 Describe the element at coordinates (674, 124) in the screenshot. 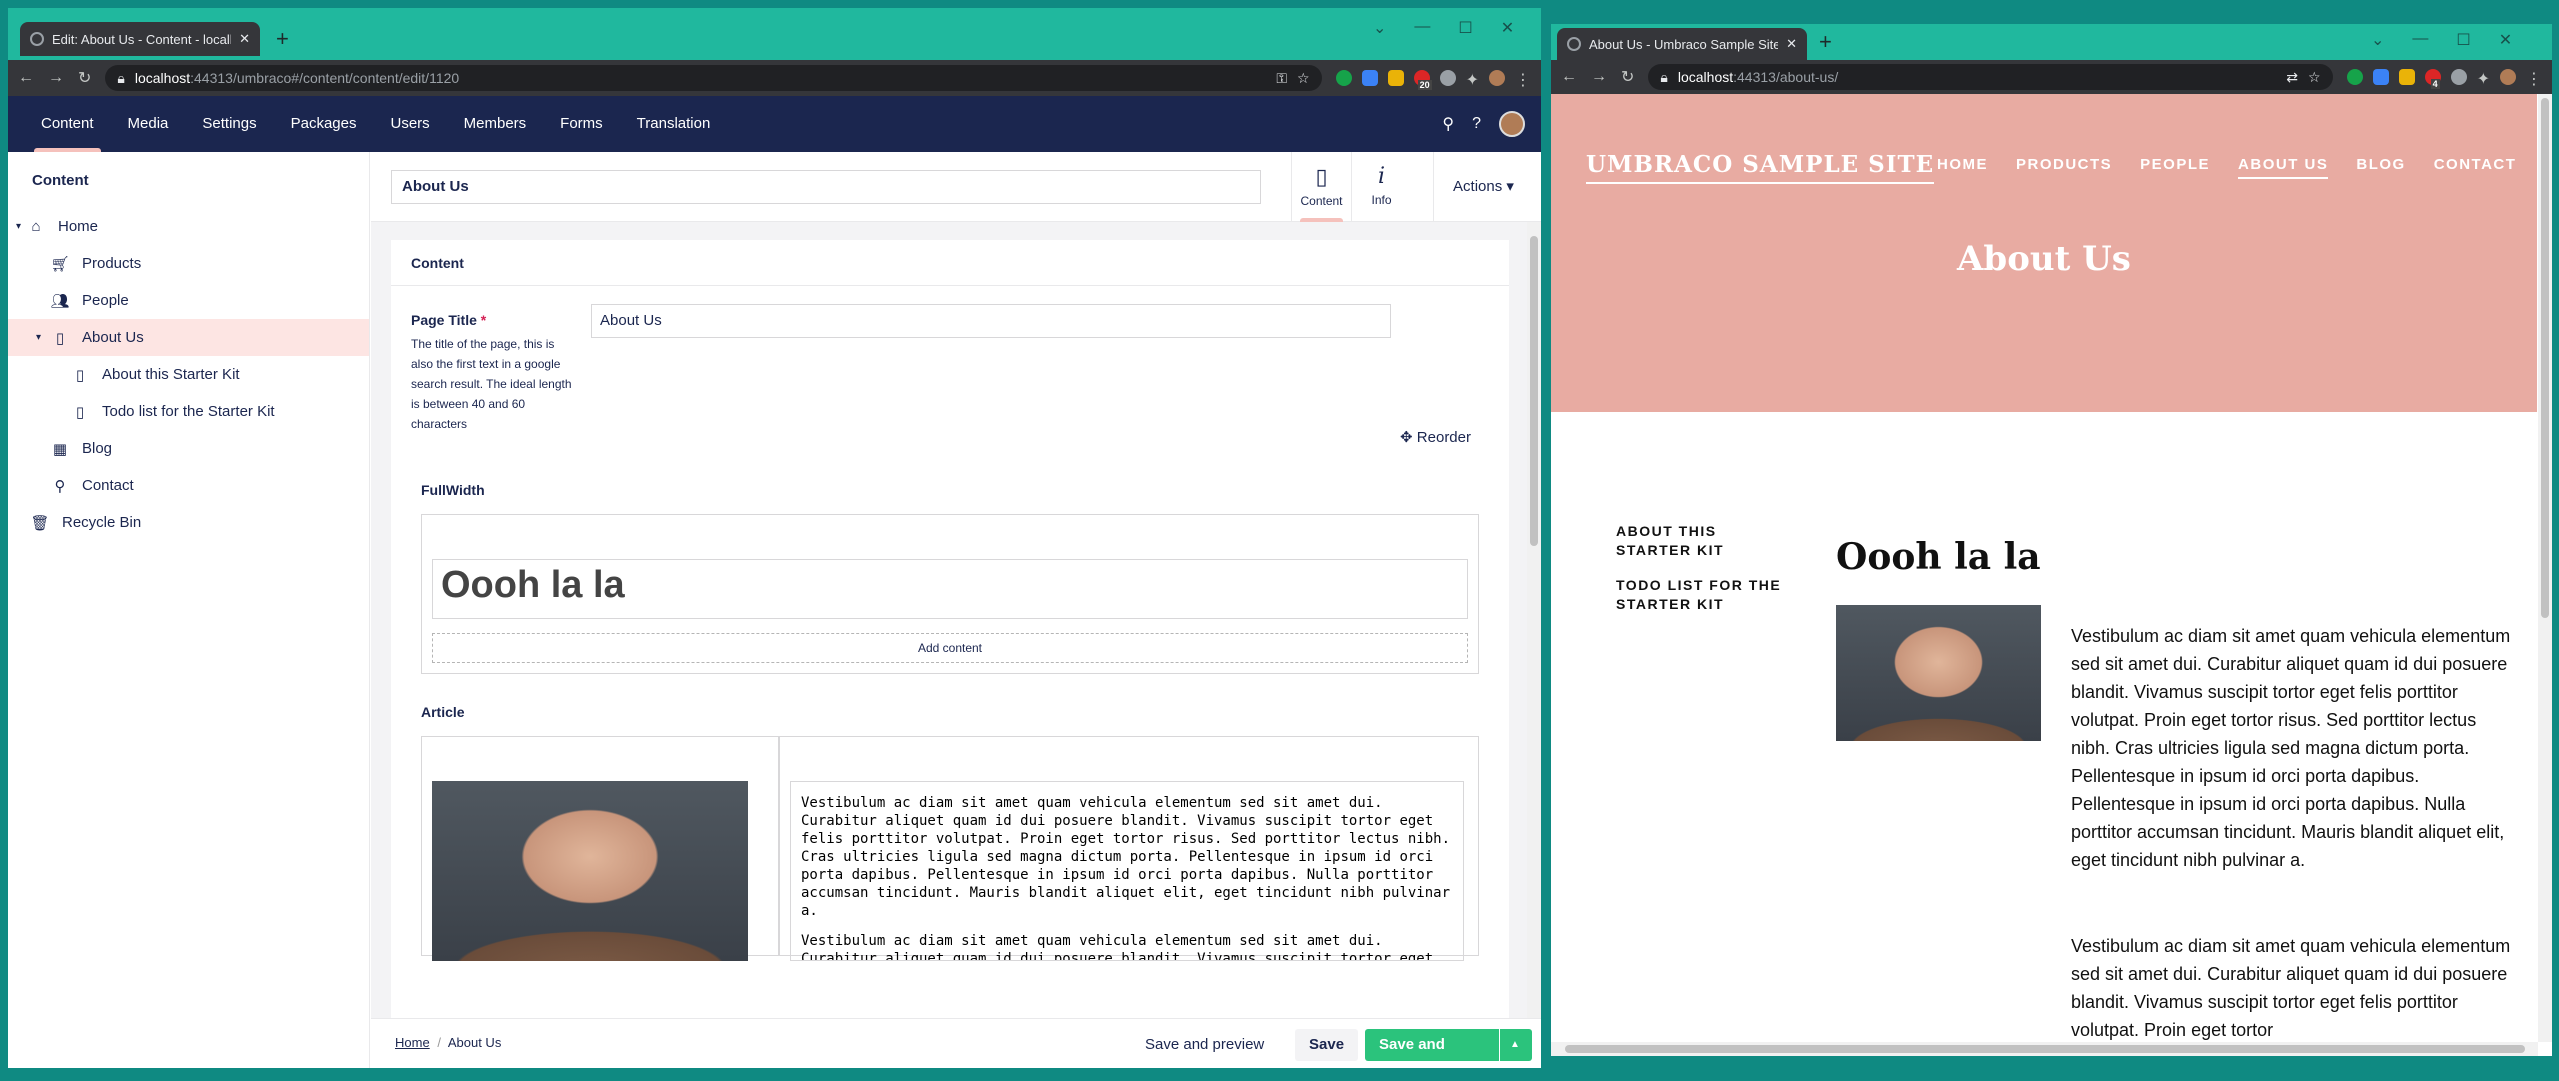

I see `nav-translation: Translation` at that location.